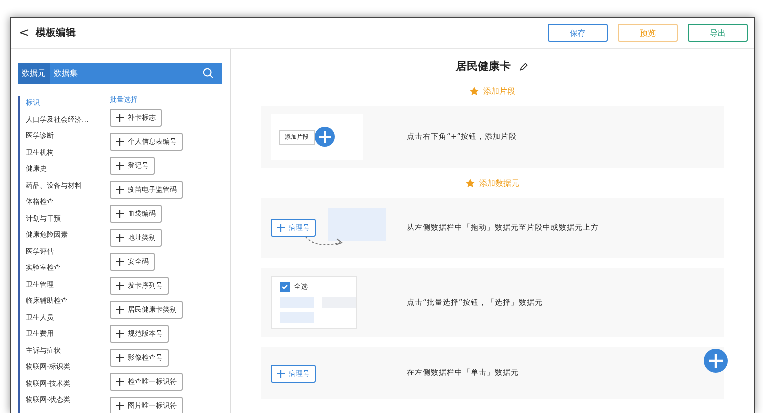 Image resolution: width=763 pixels, height=413 pixels. I want to click on add-fab-icon, so click(716, 361).